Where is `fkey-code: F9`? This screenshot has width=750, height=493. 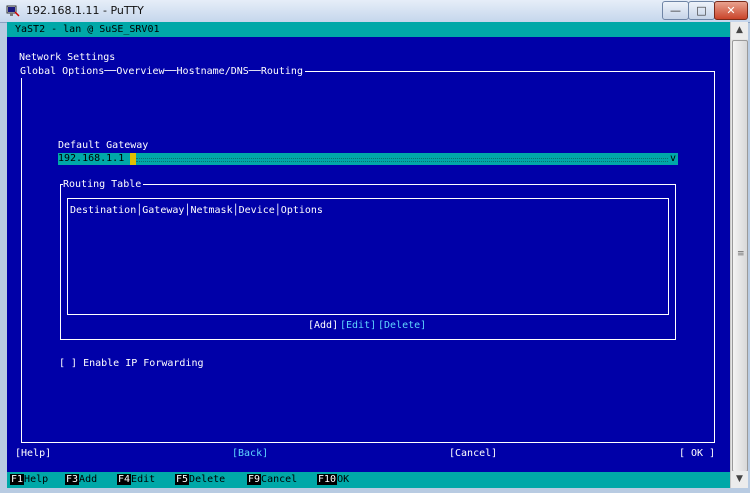 fkey-code: F9 is located at coordinates (254, 479).